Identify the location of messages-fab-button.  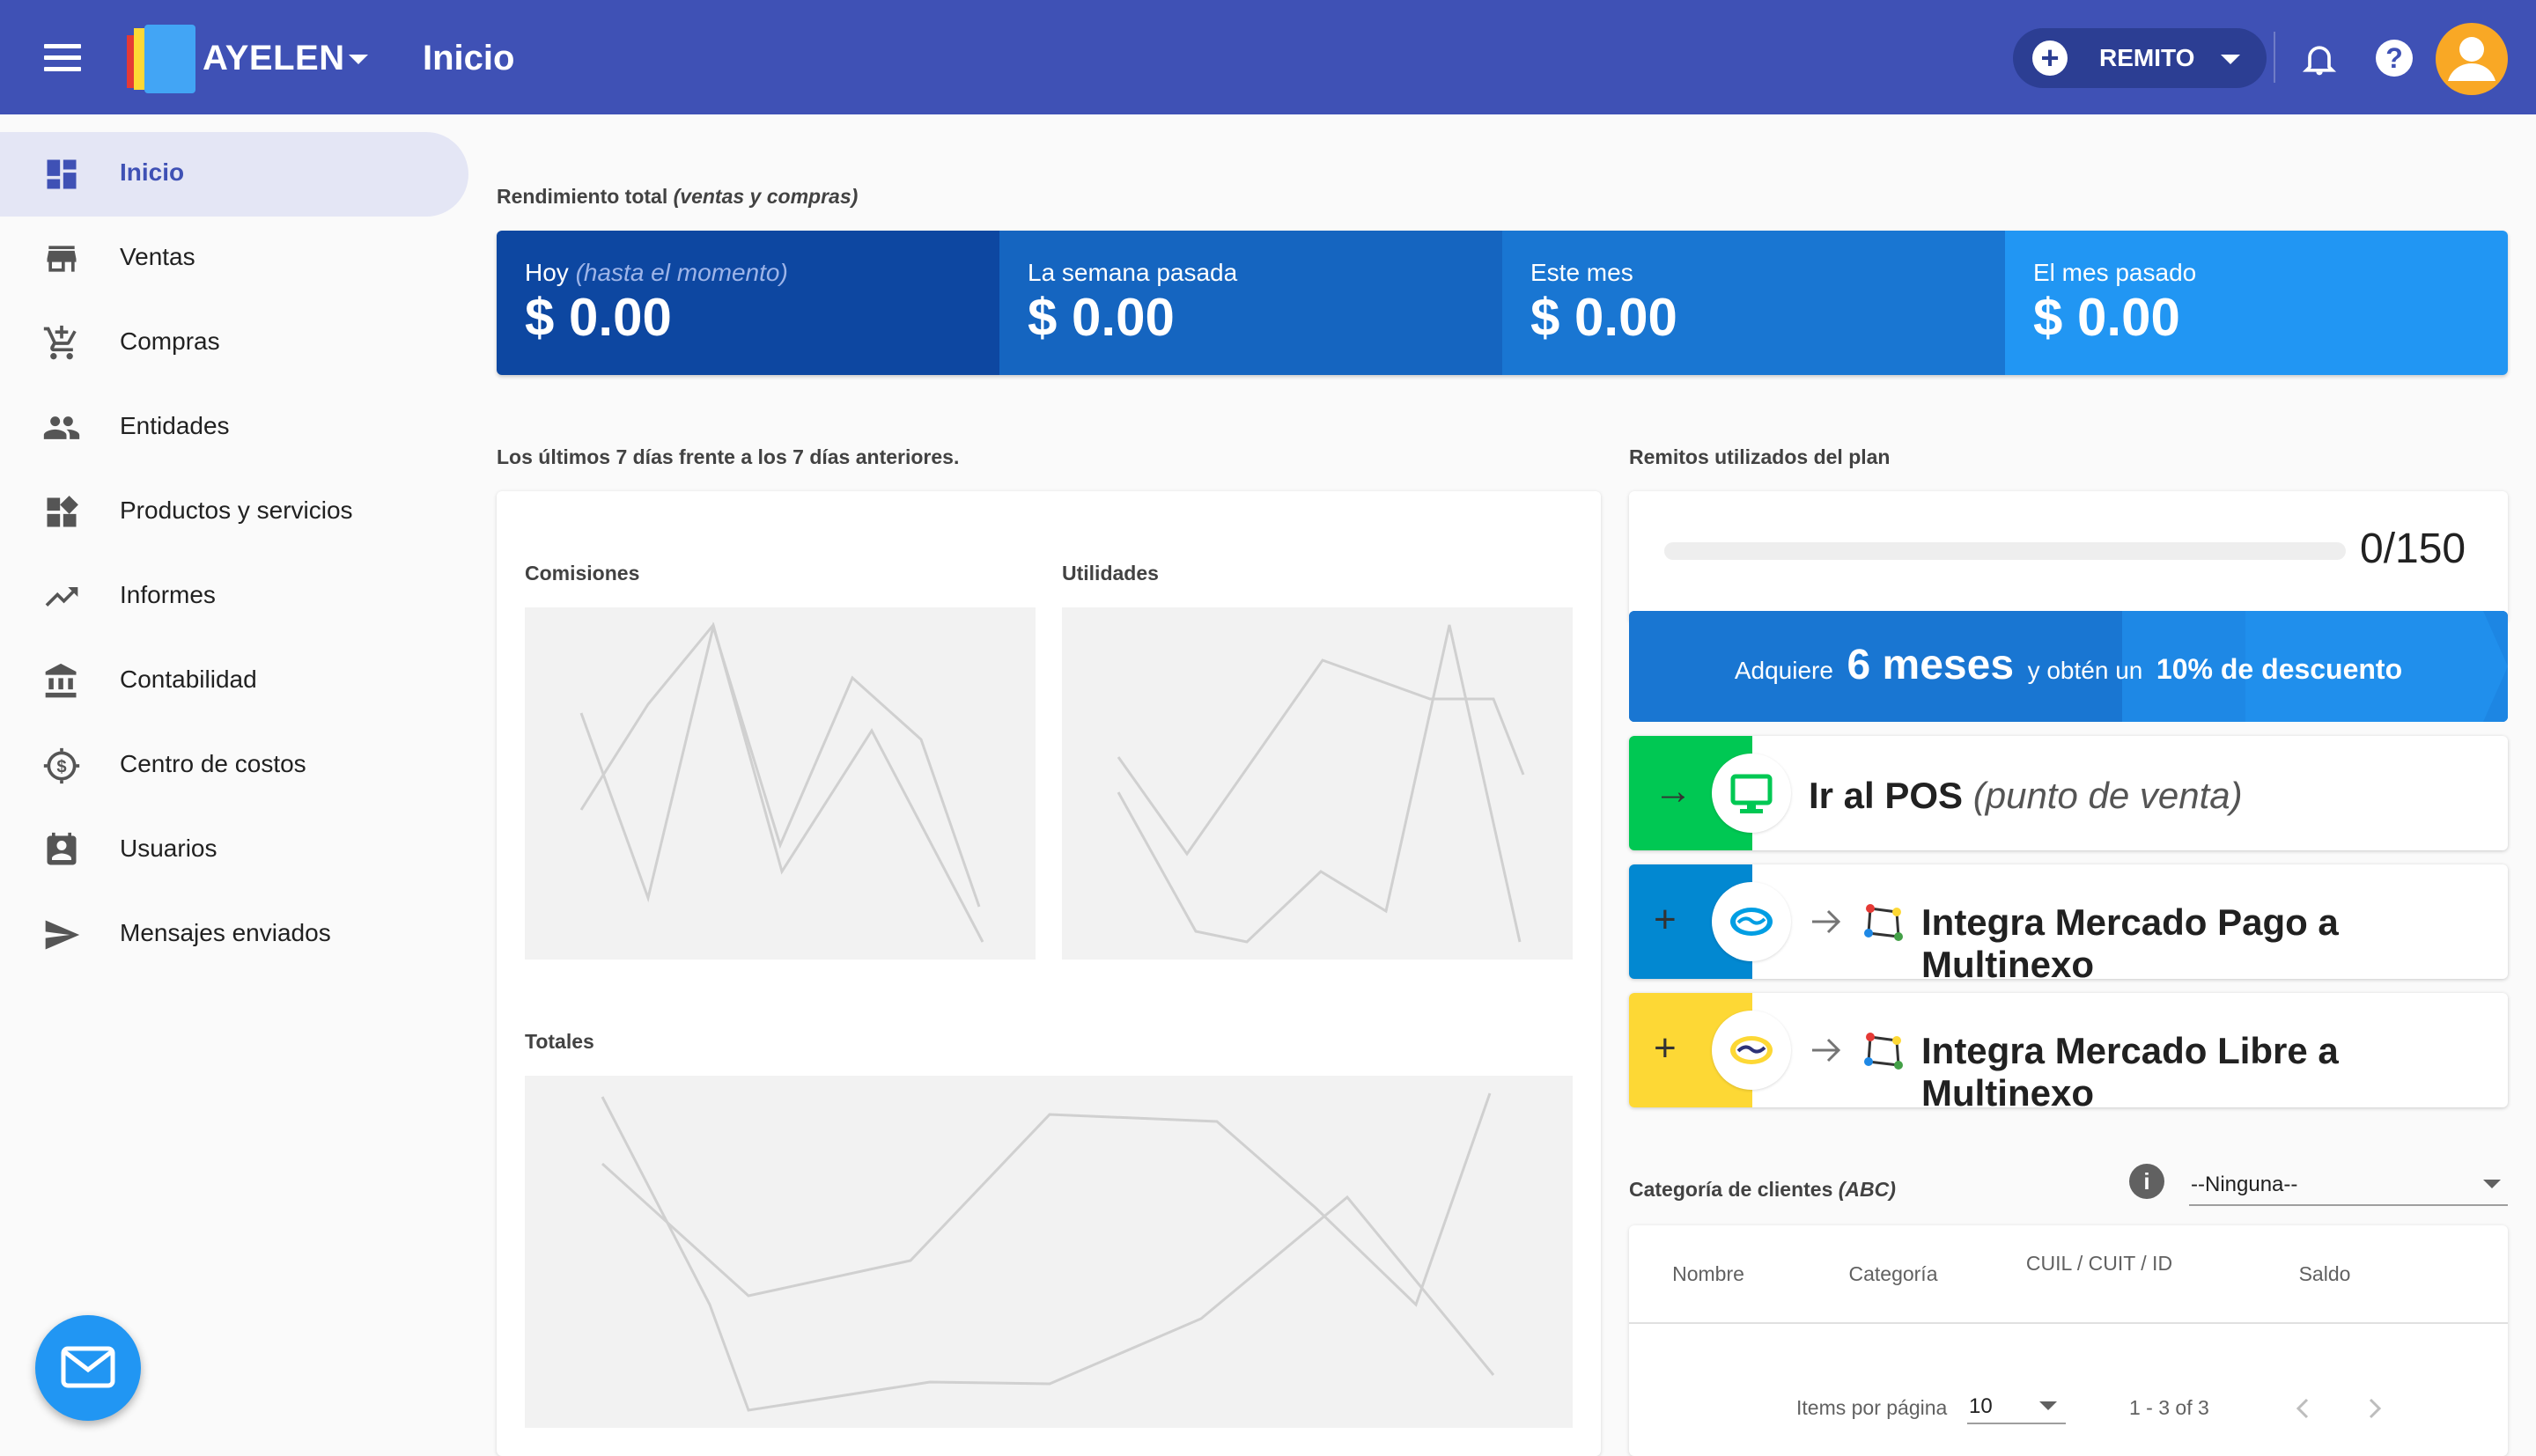
(88, 1368).